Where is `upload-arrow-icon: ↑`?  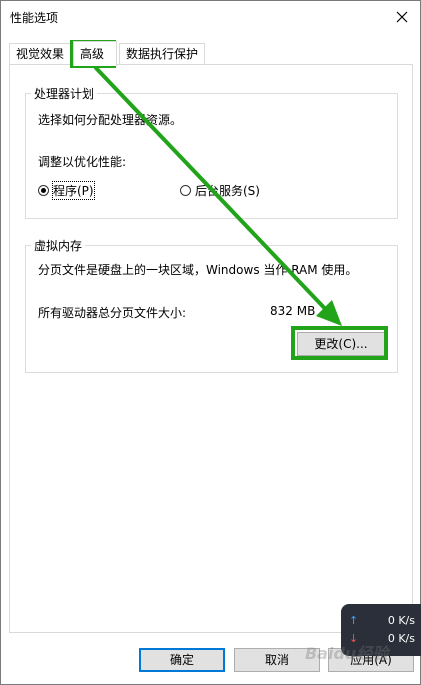
upload-arrow-icon: ↑ is located at coordinates (354, 620).